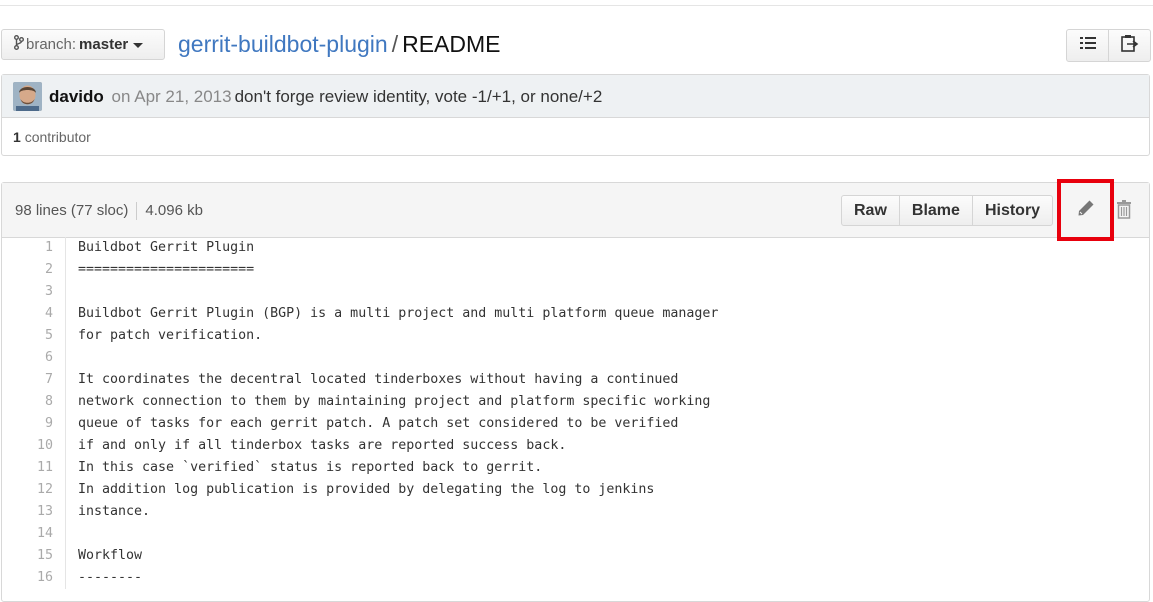 This screenshot has height=602, width=1153. What do you see at coordinates (114, 511) in the screenshot?
I see `line-content: instance.` at bounding box center [114, 511].